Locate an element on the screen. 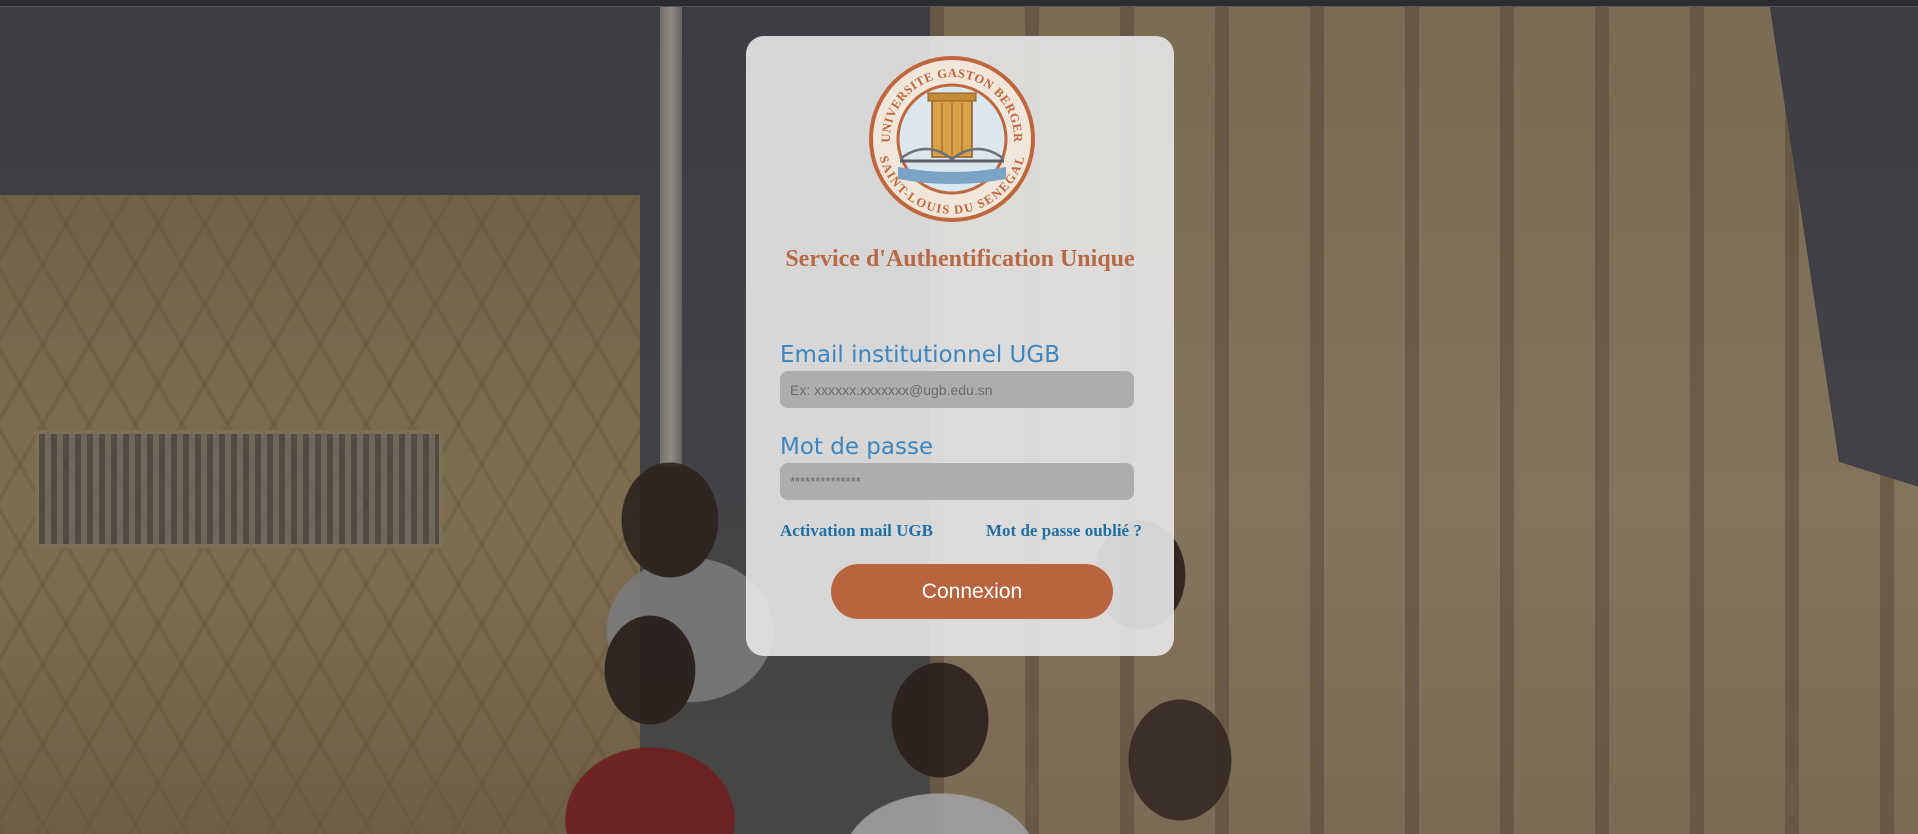 This screenshot has height=834, width=1918. password-field is located at coordinates (957, 481).